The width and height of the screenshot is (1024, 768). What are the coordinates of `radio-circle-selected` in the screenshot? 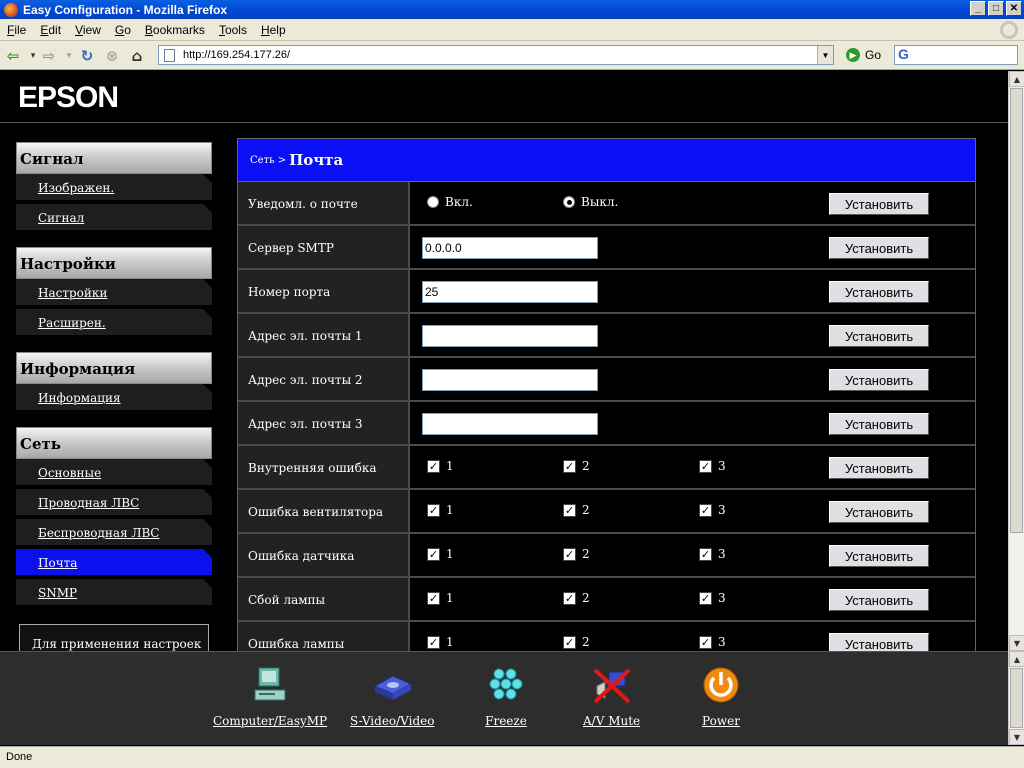 It's located at (569, 202).